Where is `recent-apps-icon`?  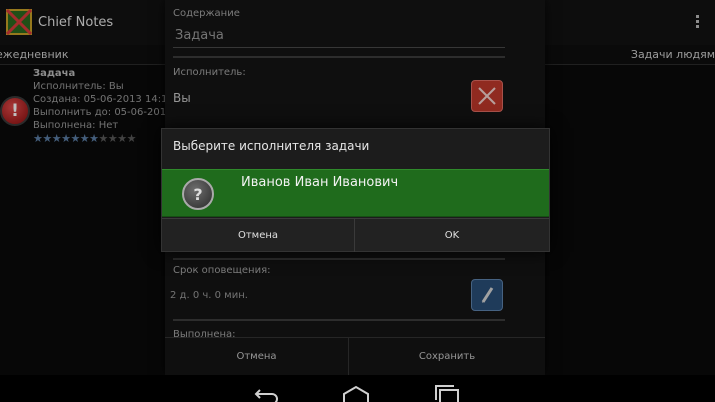 recent-apps-icon is located at coordinates (447, 393).